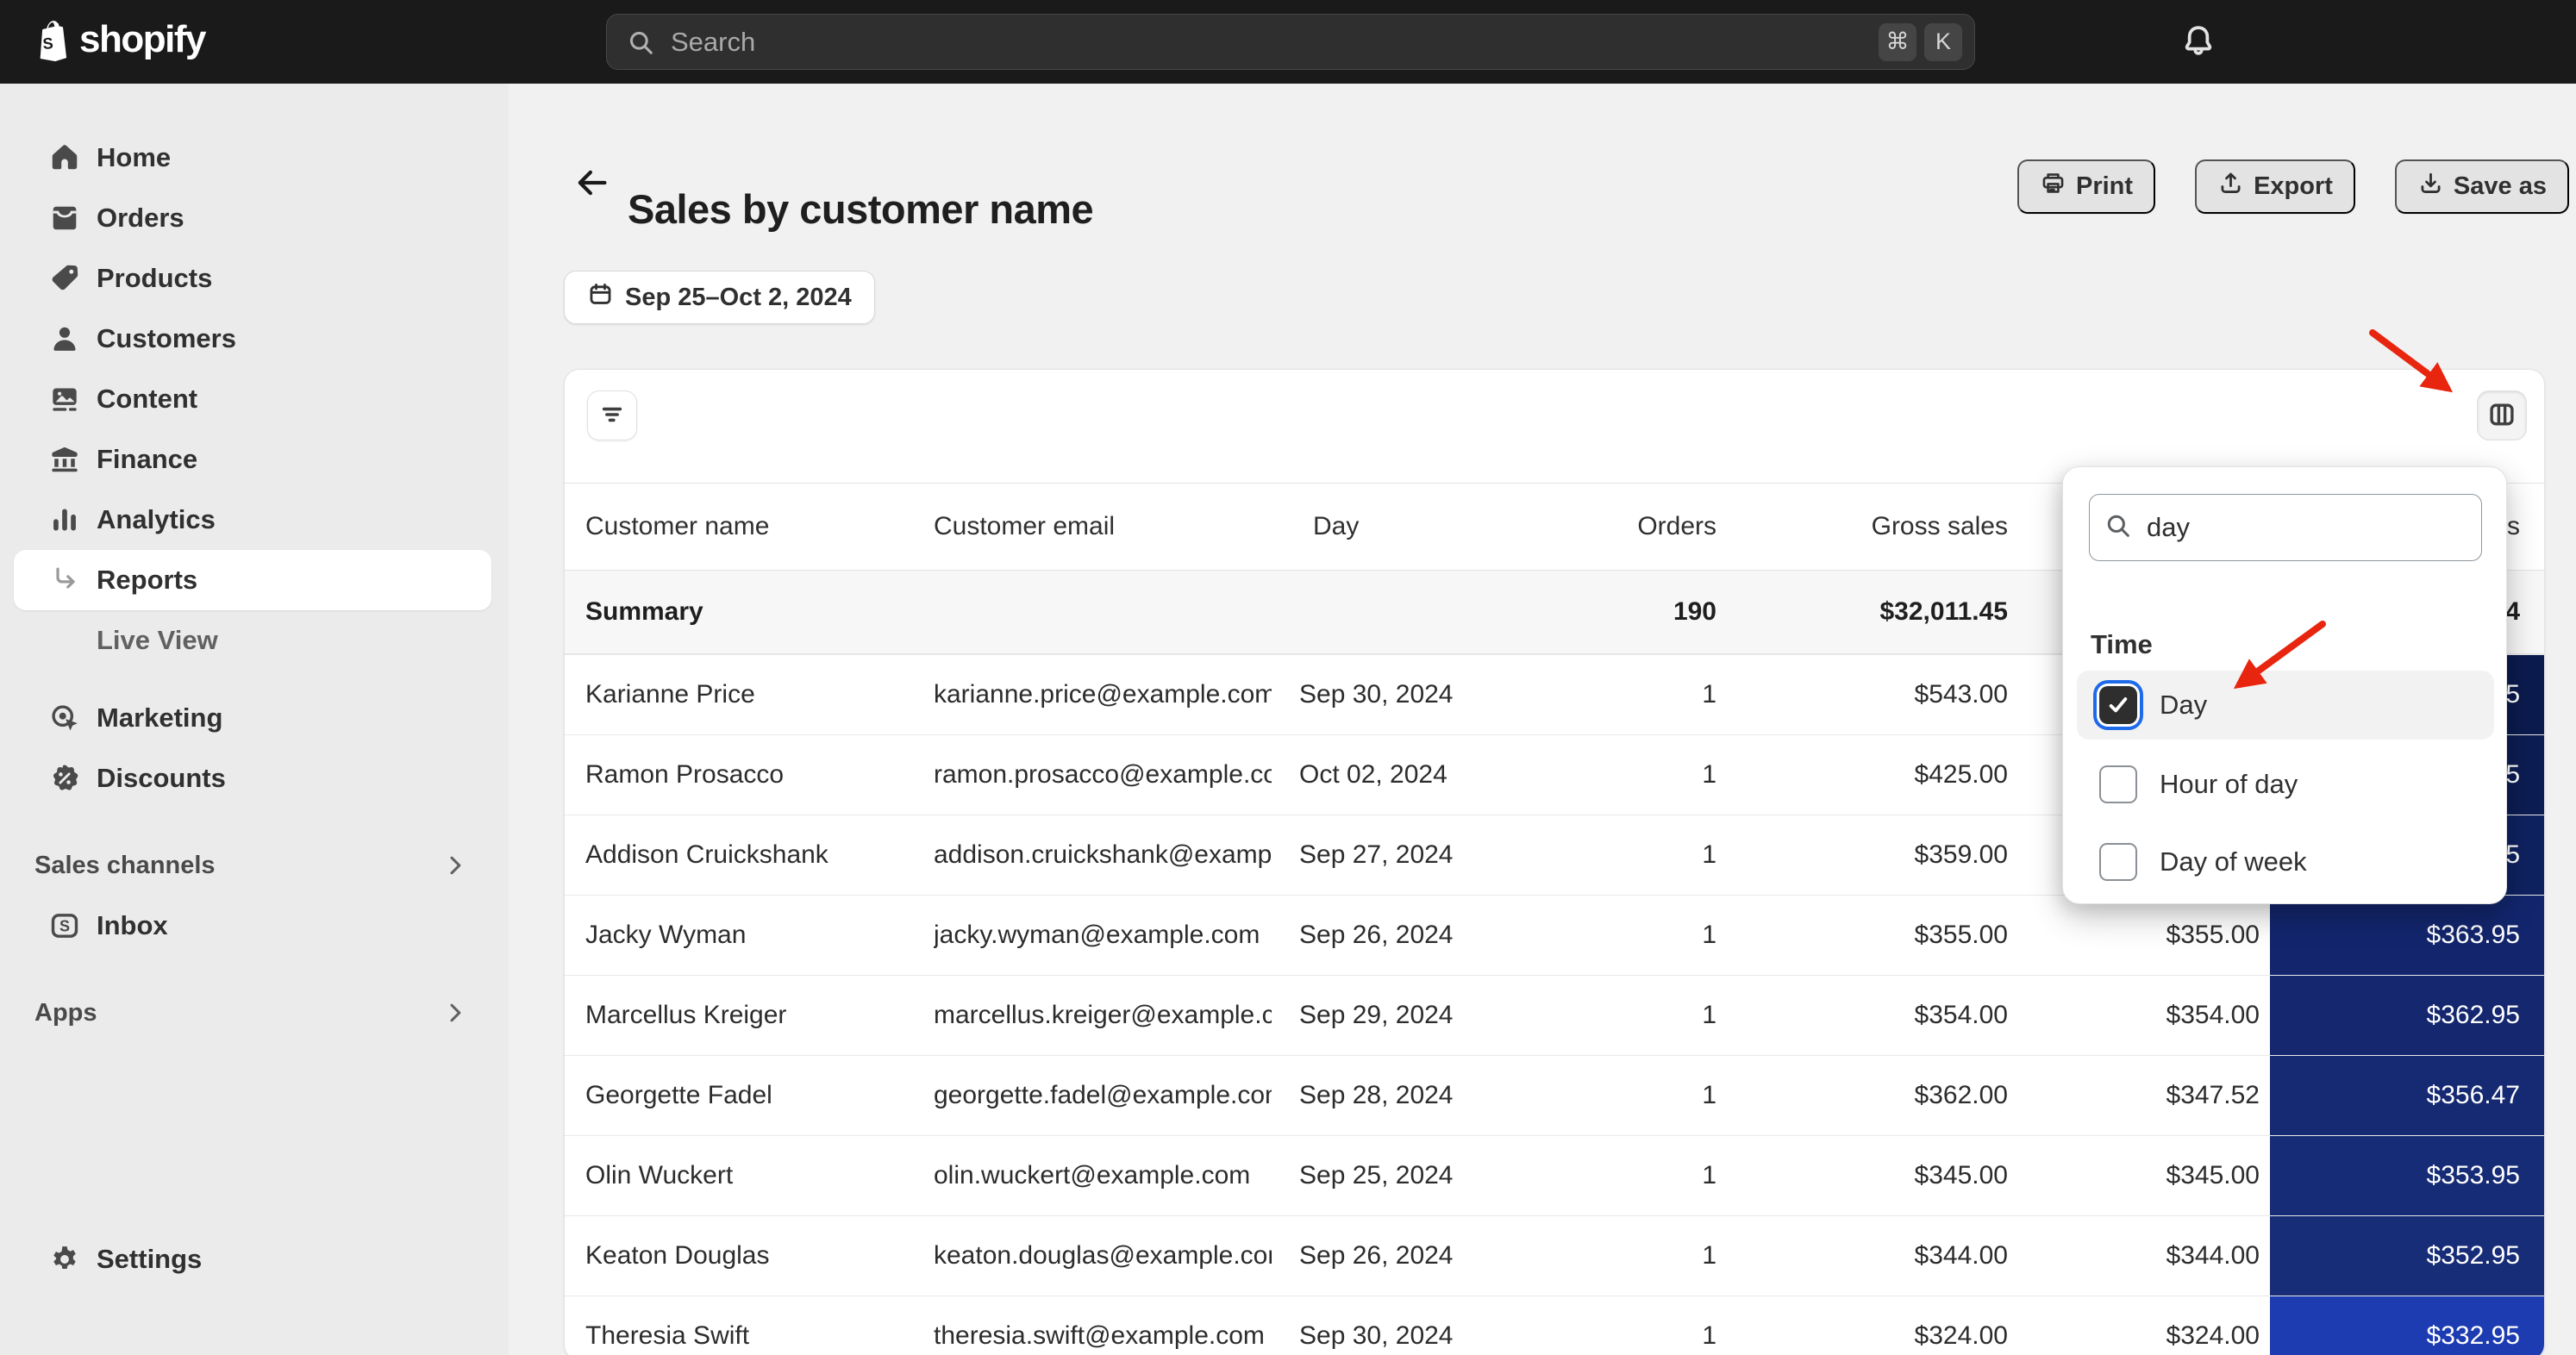 Image resolution: width=2576 pixels, height=1355 pixels. What do you see at coordinates (1116, 527) in the screenshot?
I see `header-customer-email: Customer email` at bounding box center [1116, 527].